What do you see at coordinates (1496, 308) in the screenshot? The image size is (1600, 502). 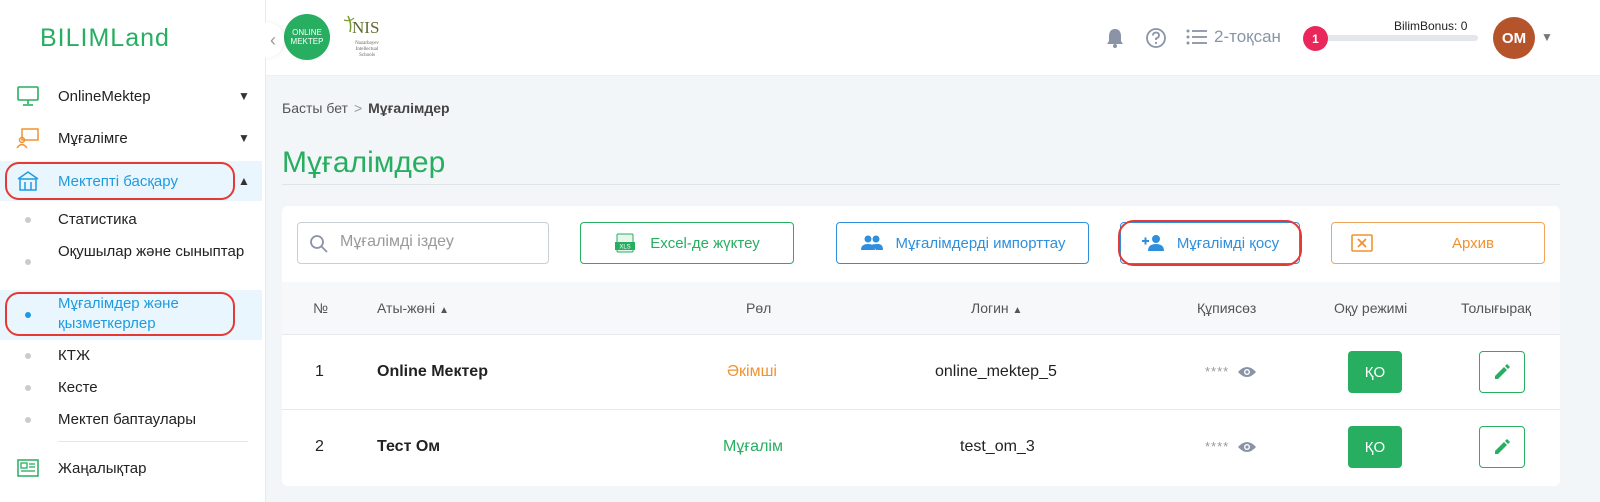 I see `column-header-details: Толығырақ` at bounding box center [1496, 308].